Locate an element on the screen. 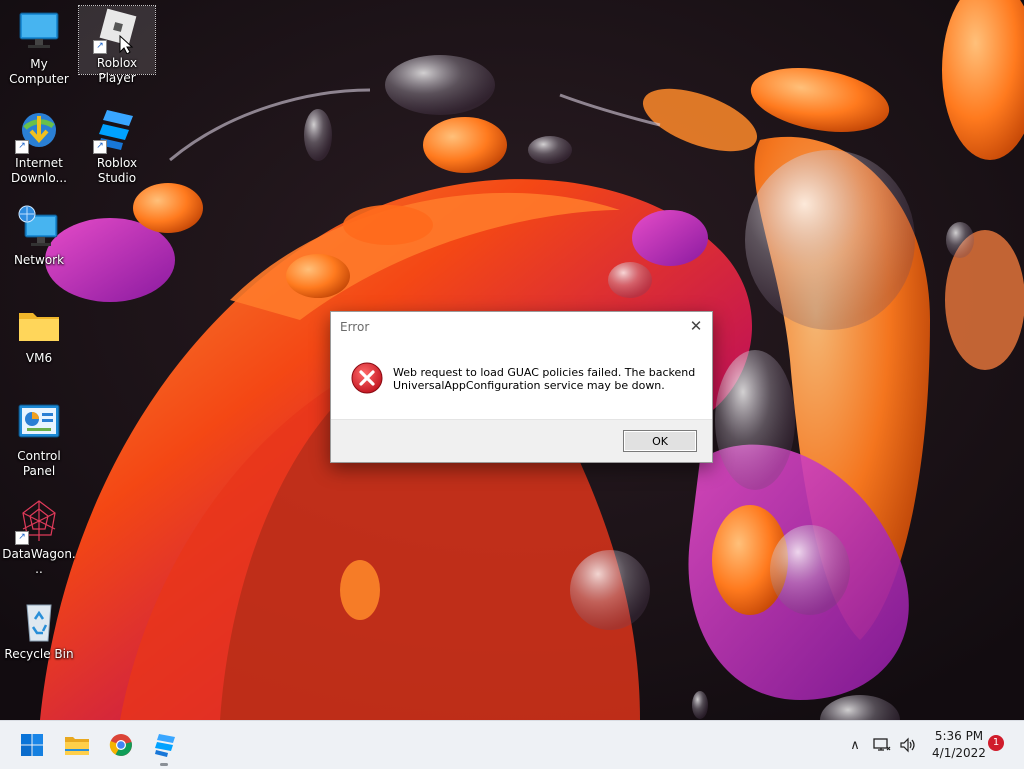 The height and width of the screenshot is (769, 1024). network-tray-button is located at coordinates (882, 745).